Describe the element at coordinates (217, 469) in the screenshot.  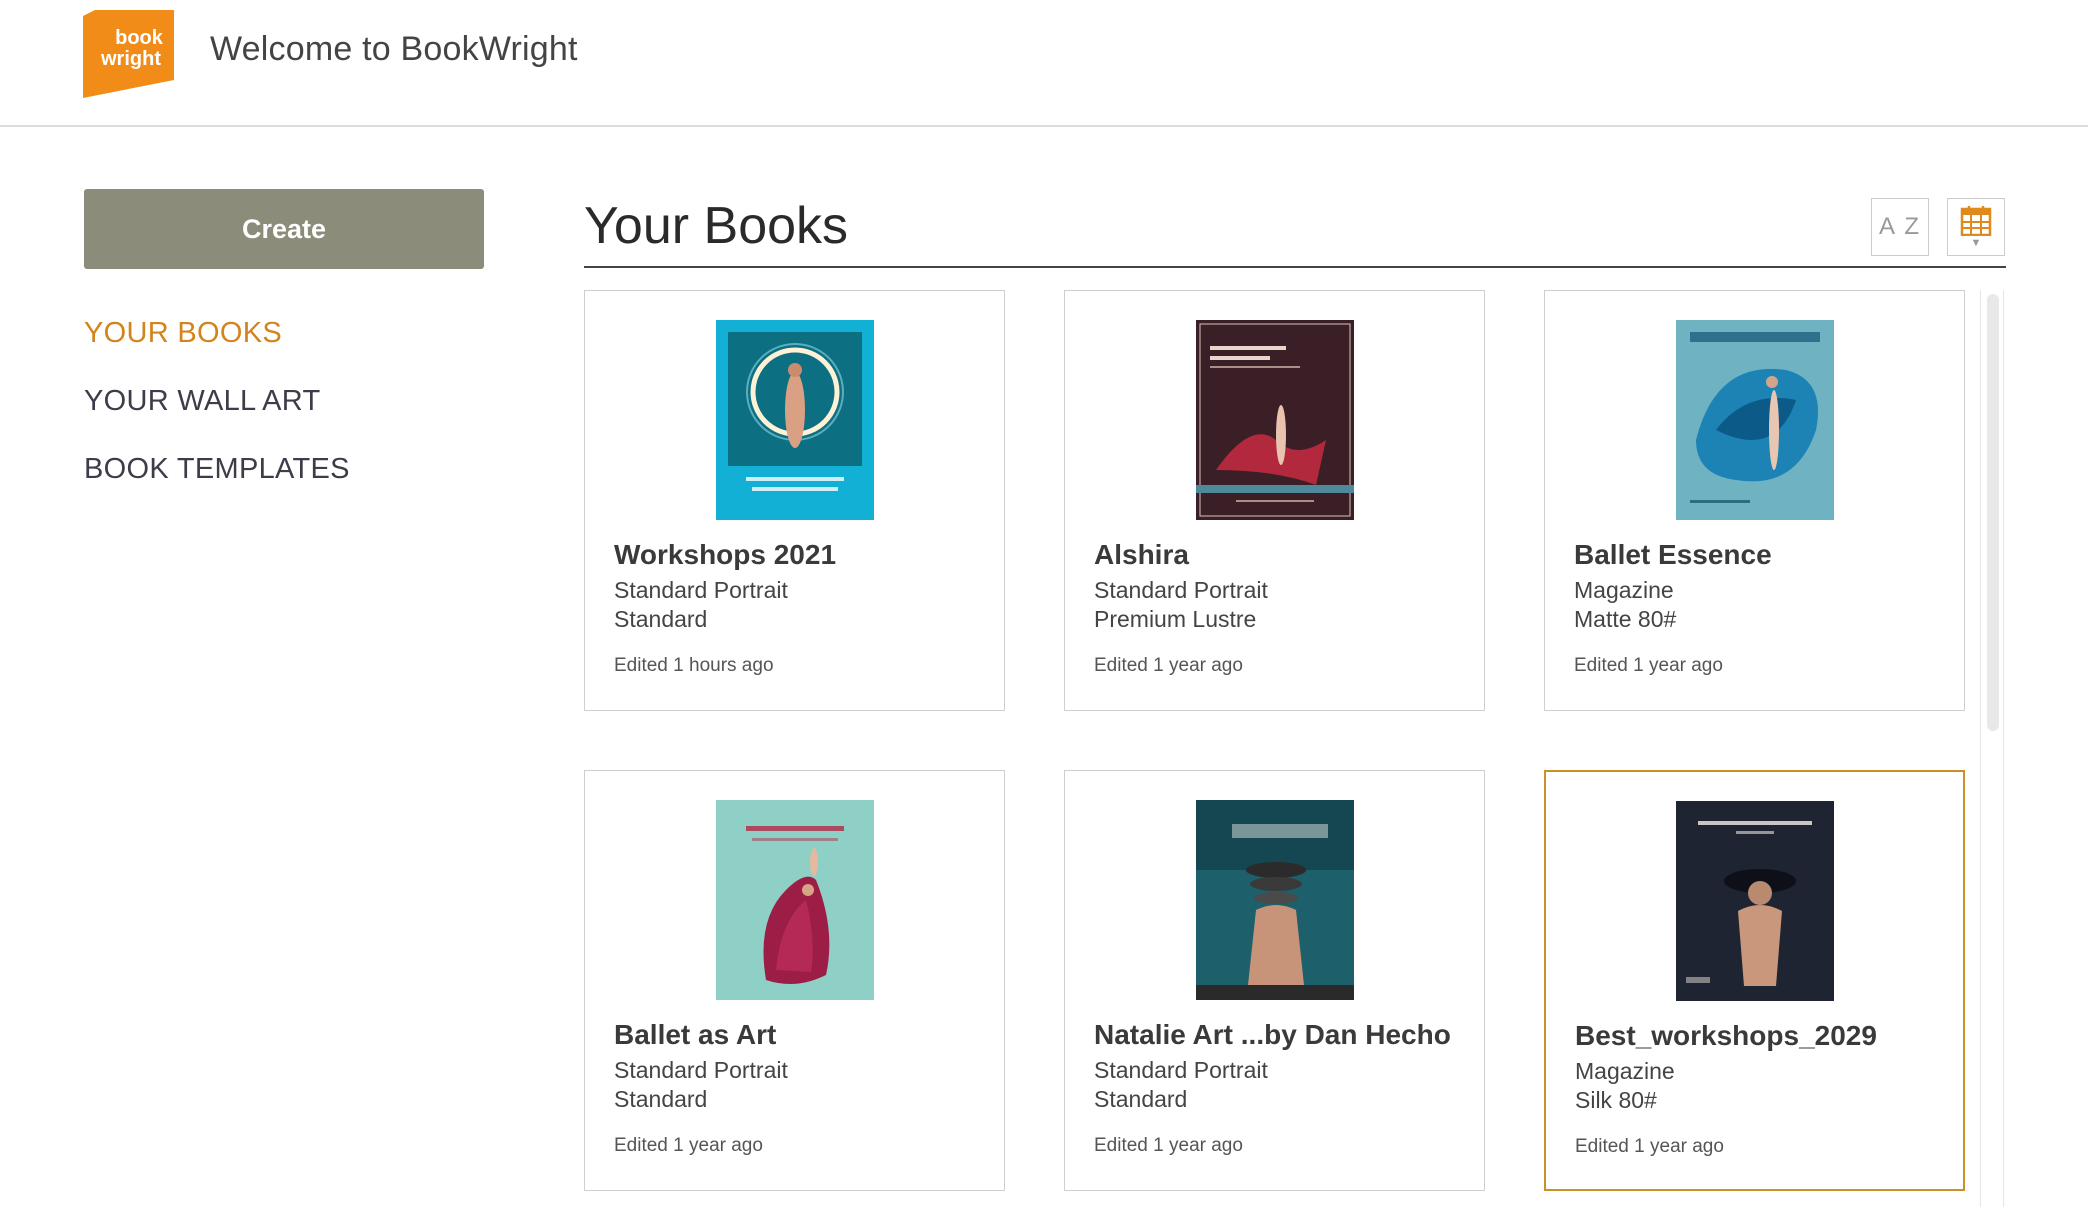
I see `sidebar-item-book-templates: BOOK TEMPLATES` at that location.